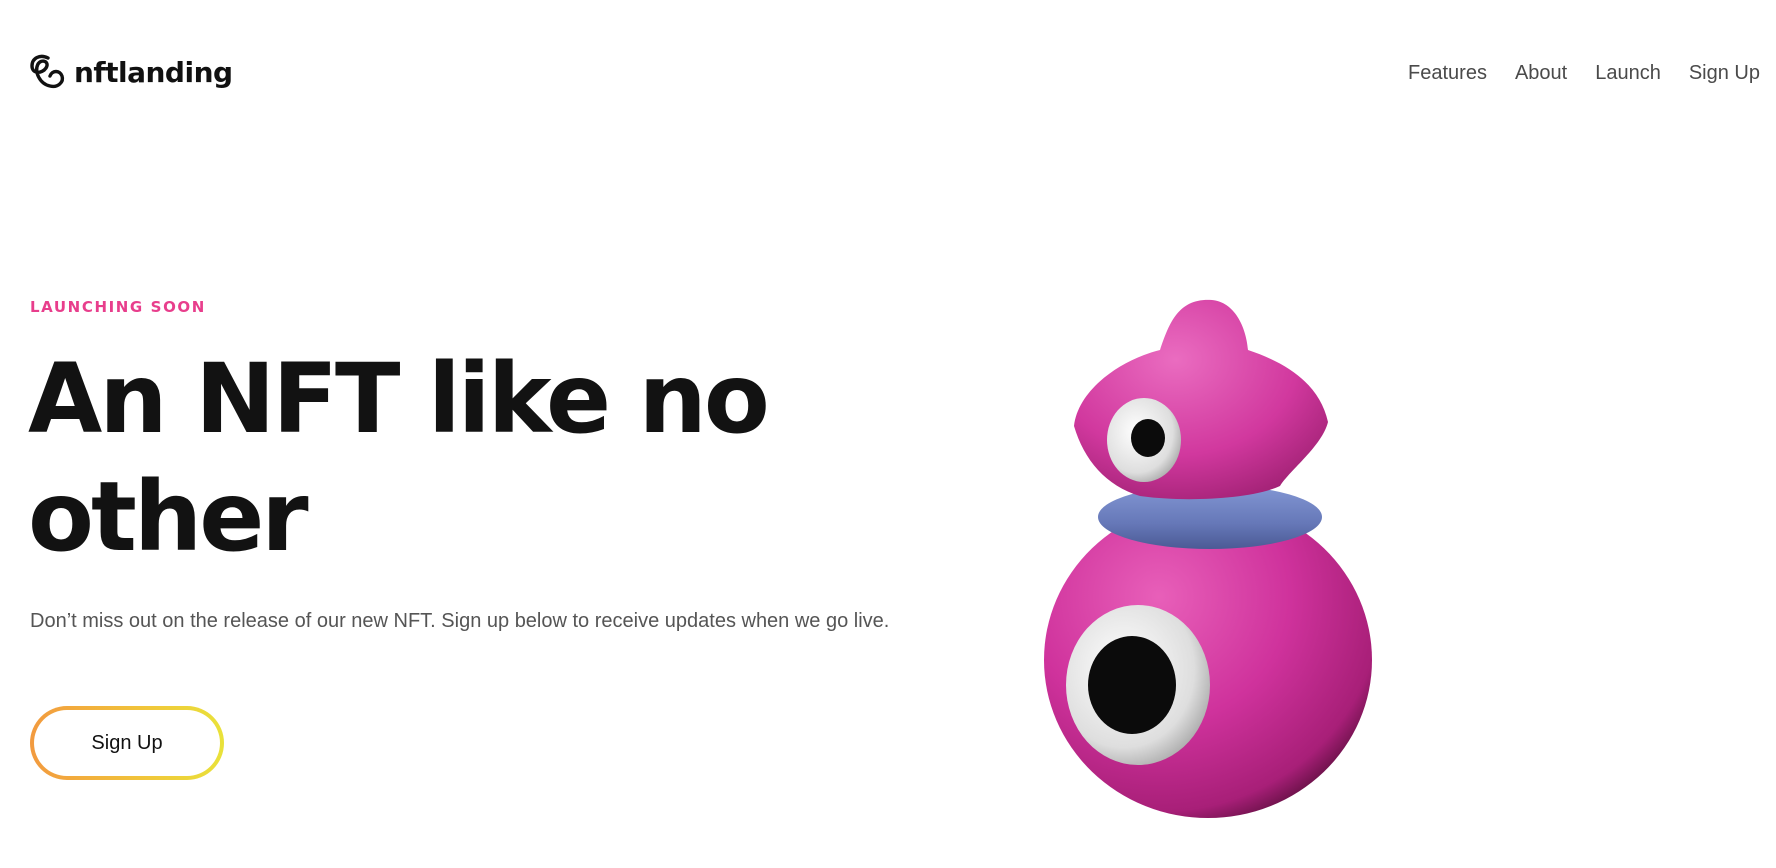 Image resolution: width=1776 pixels, height=868 pixels. I want to click on sign-up-button: Sign Up, so click(127, 743).